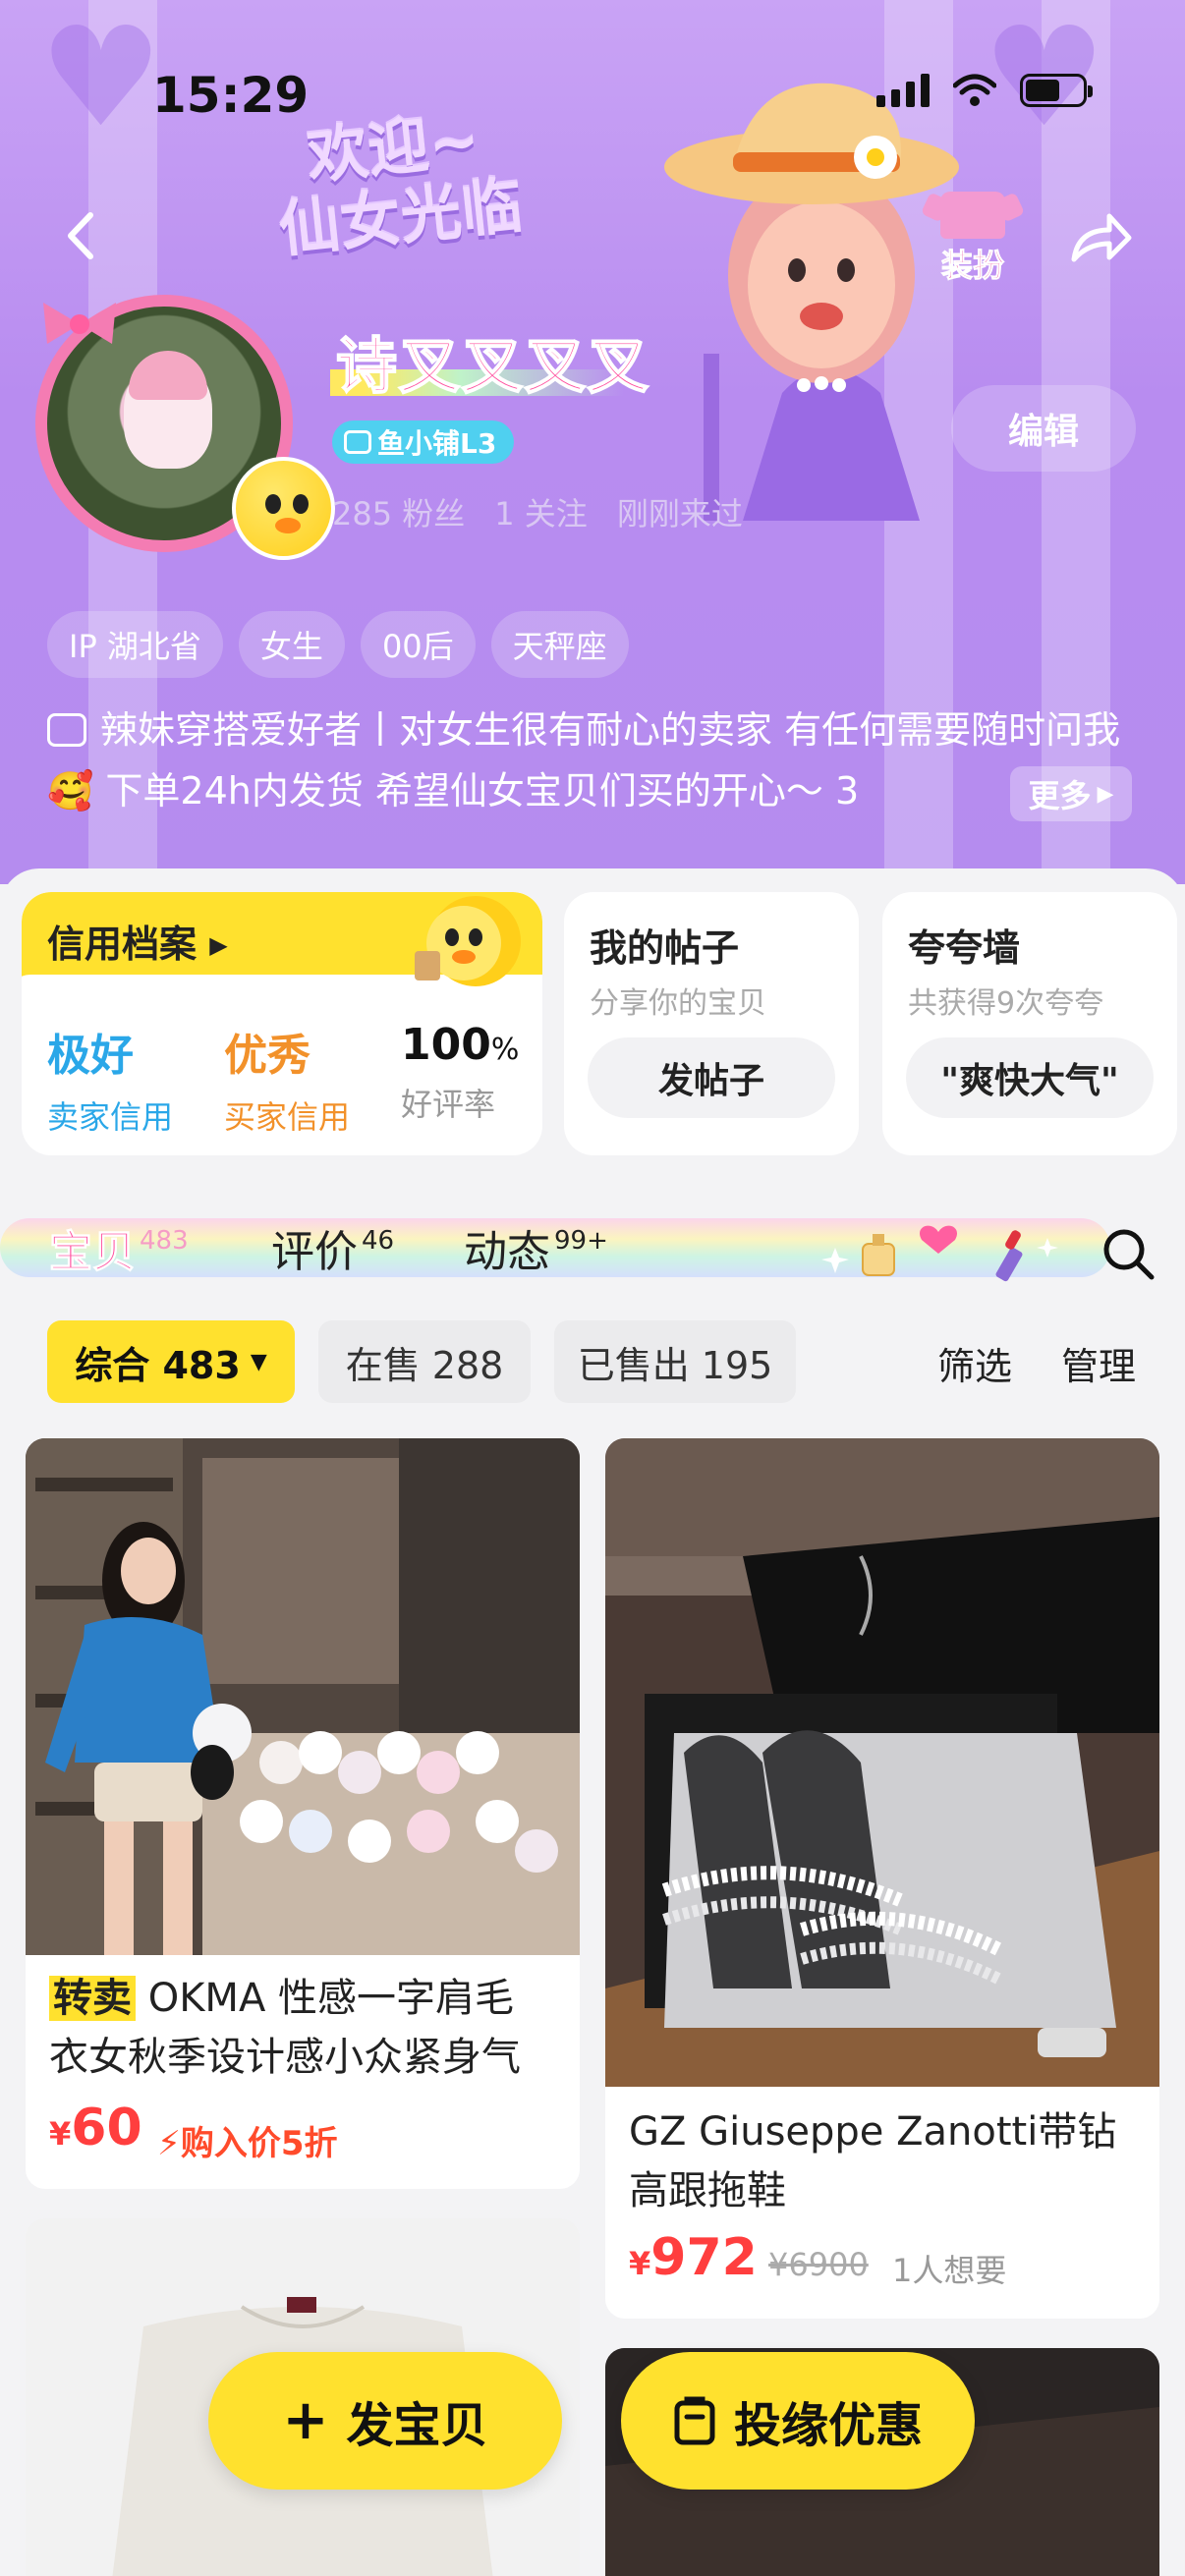  I want to click on product-title: GZ Giuseppe Zanotti带钻 高跟拖鞋, so click(873, 2161).